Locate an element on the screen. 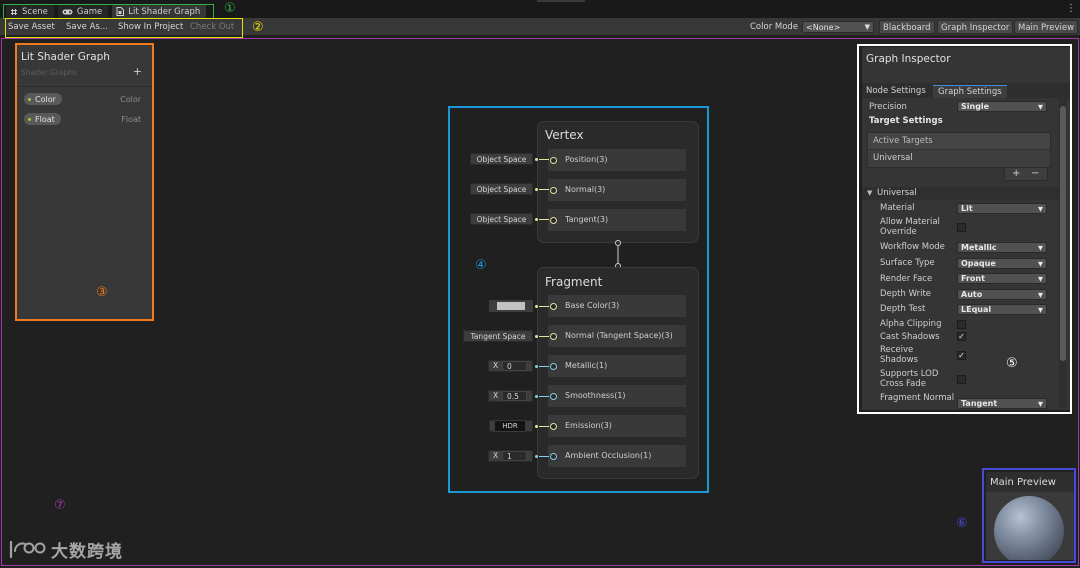 The image size is (1080, 568). alpha-clipping-checkbox is located at coordinates (961, 324).